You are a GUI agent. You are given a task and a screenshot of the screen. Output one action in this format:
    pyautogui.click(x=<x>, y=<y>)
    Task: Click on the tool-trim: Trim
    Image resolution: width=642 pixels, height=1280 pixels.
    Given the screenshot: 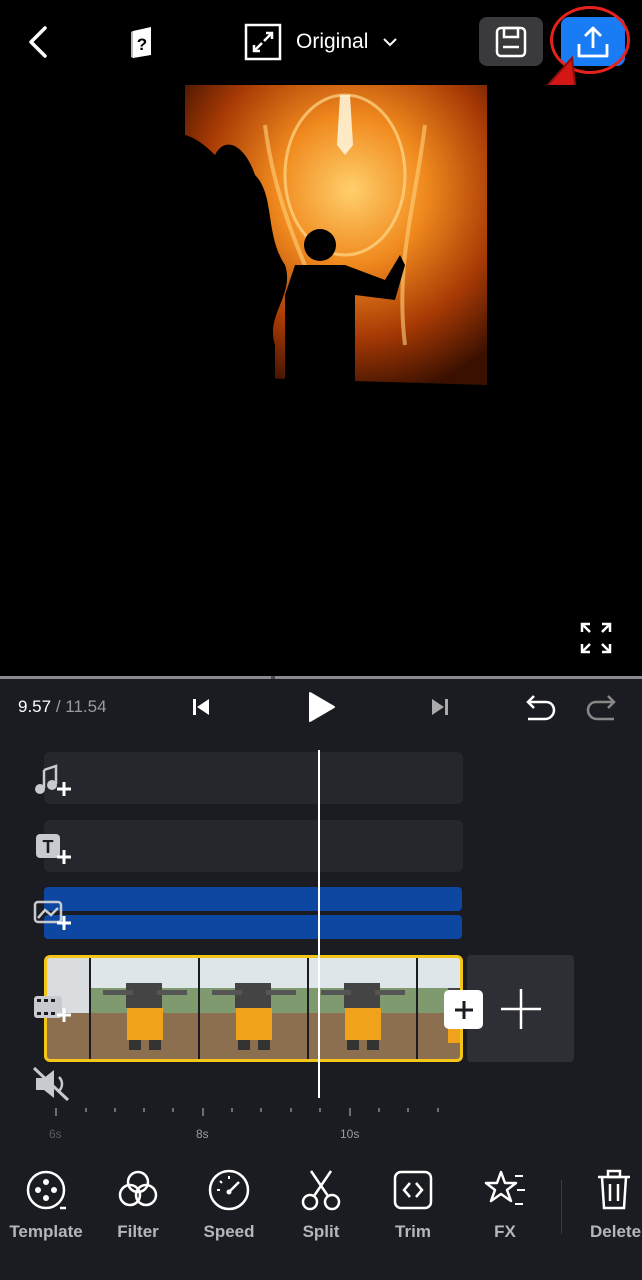 What is the action you would take?
    pyautogui.click(x=413, y=1205)
    